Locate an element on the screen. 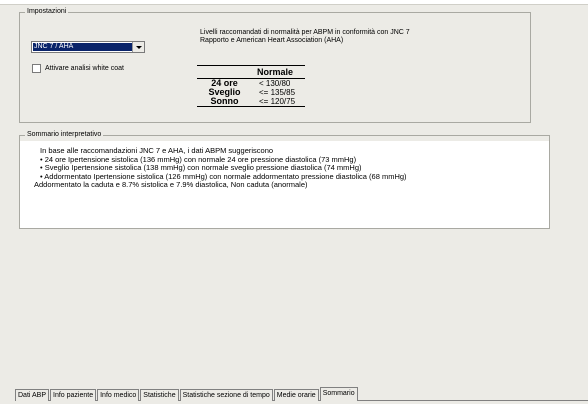  summary-legend: Sommario interpretativo is located at coordinates (64, 135).